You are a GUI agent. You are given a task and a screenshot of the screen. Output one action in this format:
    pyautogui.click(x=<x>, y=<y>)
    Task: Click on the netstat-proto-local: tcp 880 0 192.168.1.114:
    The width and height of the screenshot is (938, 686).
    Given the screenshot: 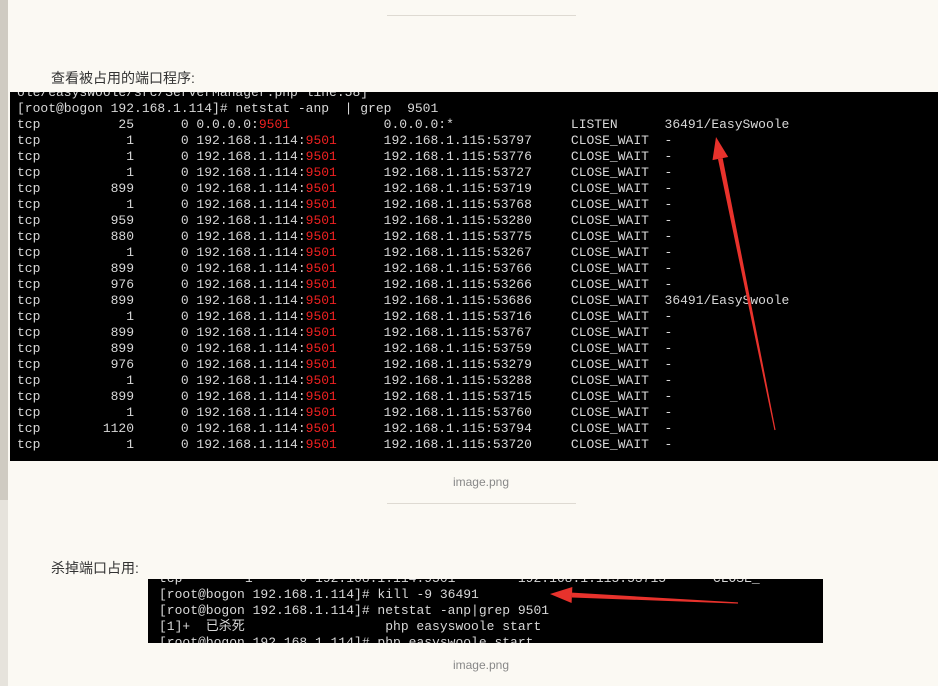 What is the action you would take?
    pyautogui.click(x=161, y=236)
    